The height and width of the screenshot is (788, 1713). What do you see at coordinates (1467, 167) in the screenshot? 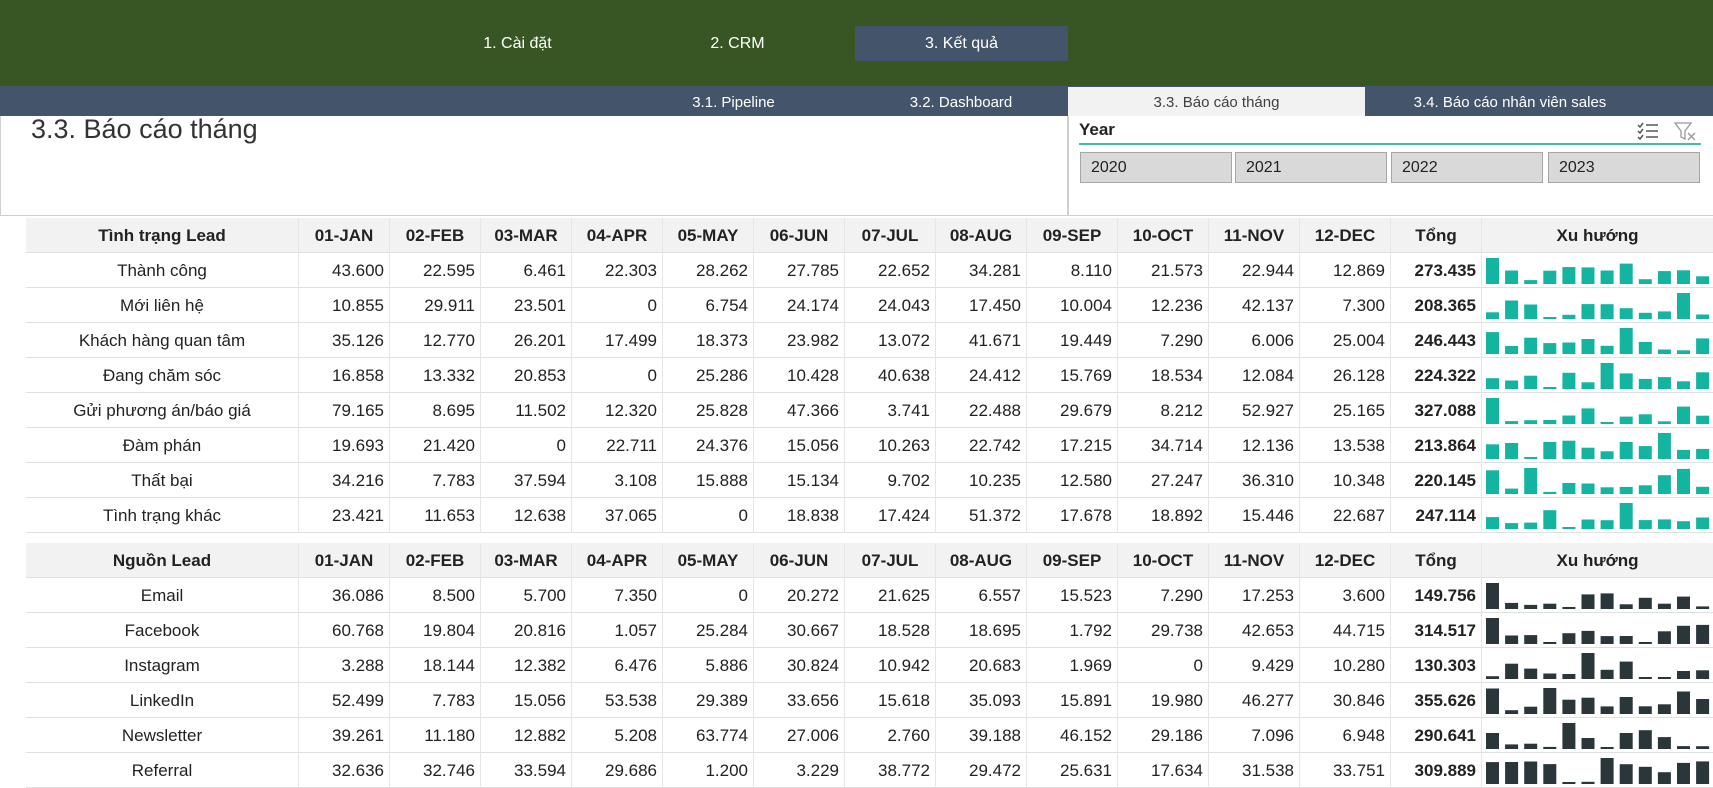
I see `slicer-year-2022: 2022` at bounding box center [1467, 167].